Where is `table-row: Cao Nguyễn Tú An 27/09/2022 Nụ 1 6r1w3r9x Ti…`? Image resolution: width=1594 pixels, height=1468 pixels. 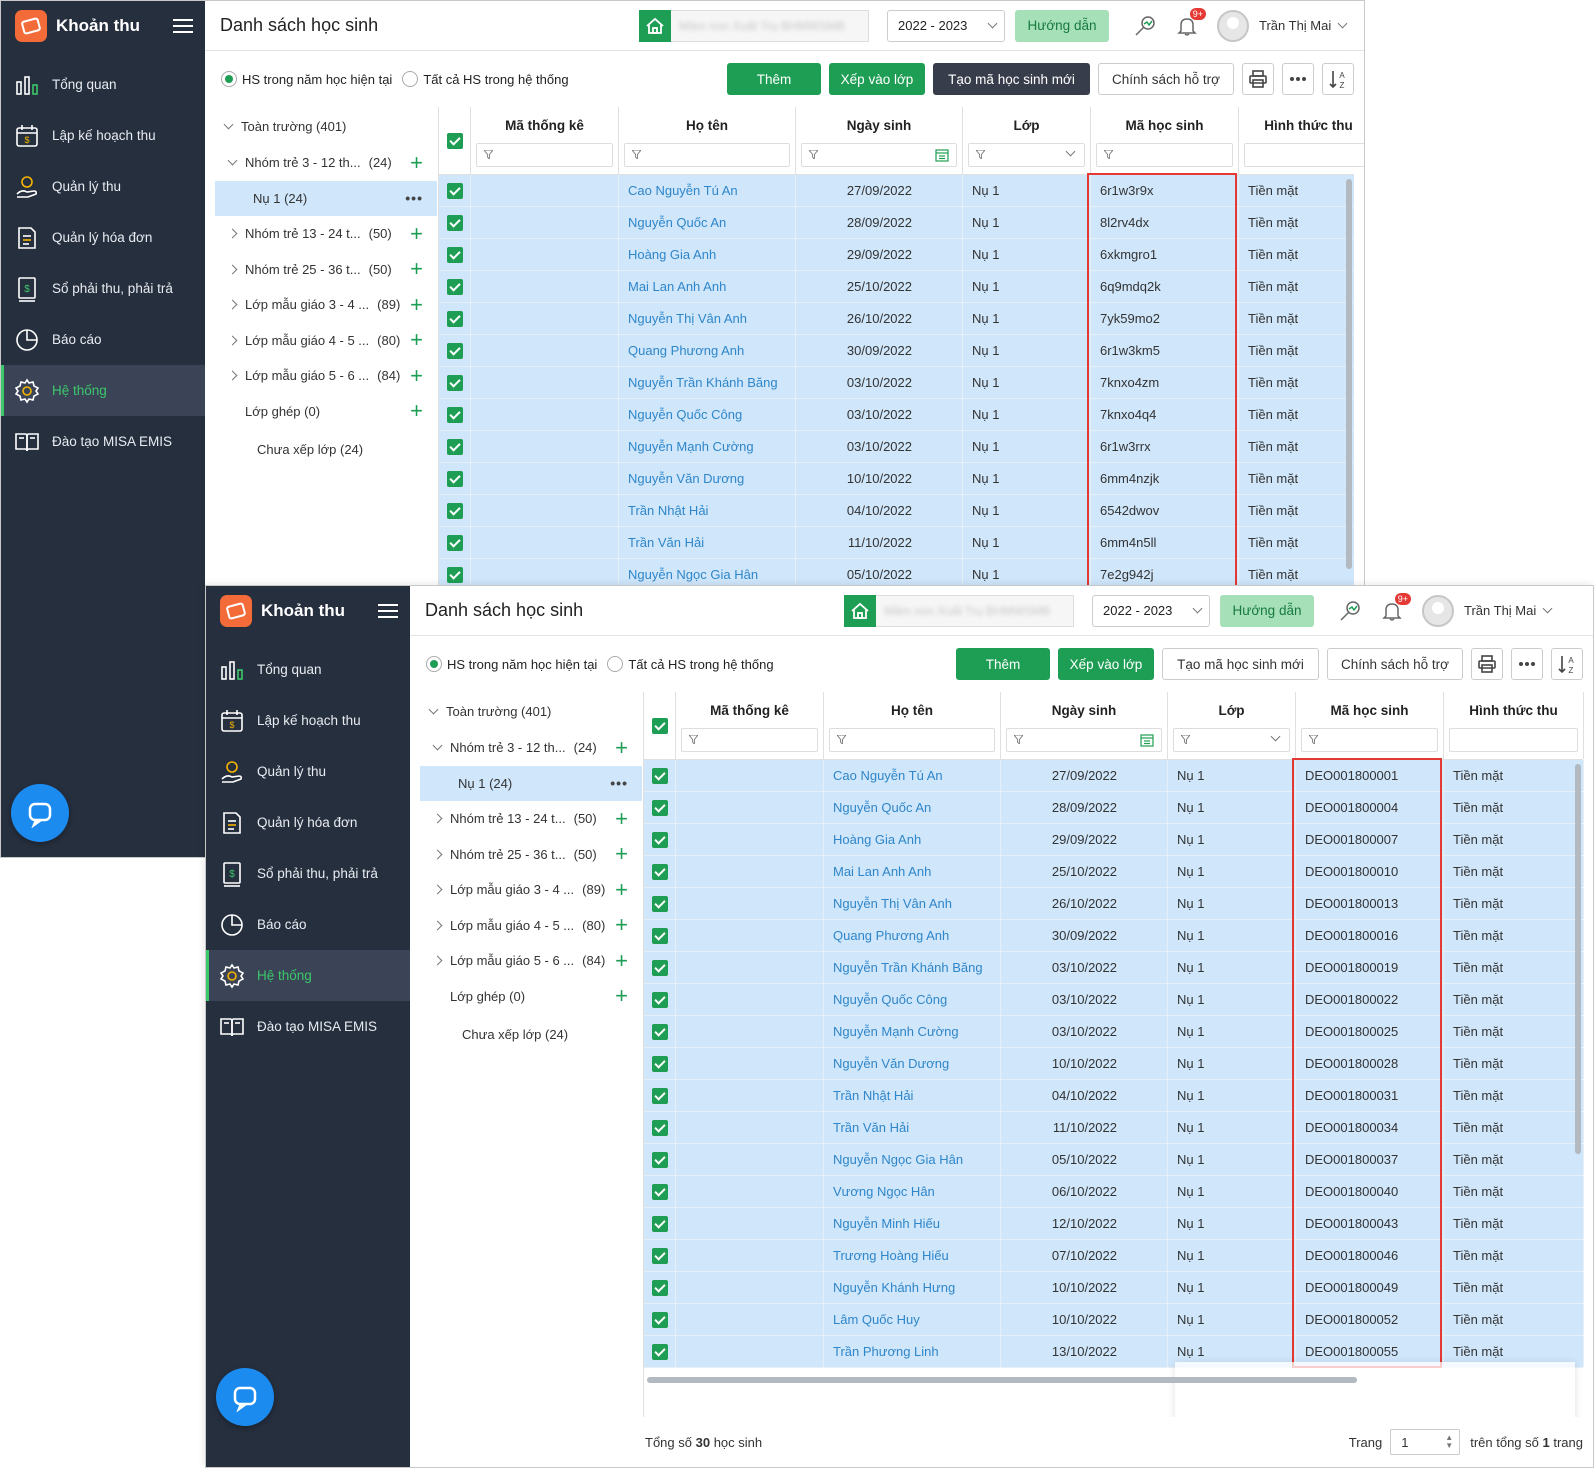 table-row: Cao Nguyễn Tú An 27/09/2022 Nụ 1 6r1w3r9x Ti… is located at coordinates (896, 191).